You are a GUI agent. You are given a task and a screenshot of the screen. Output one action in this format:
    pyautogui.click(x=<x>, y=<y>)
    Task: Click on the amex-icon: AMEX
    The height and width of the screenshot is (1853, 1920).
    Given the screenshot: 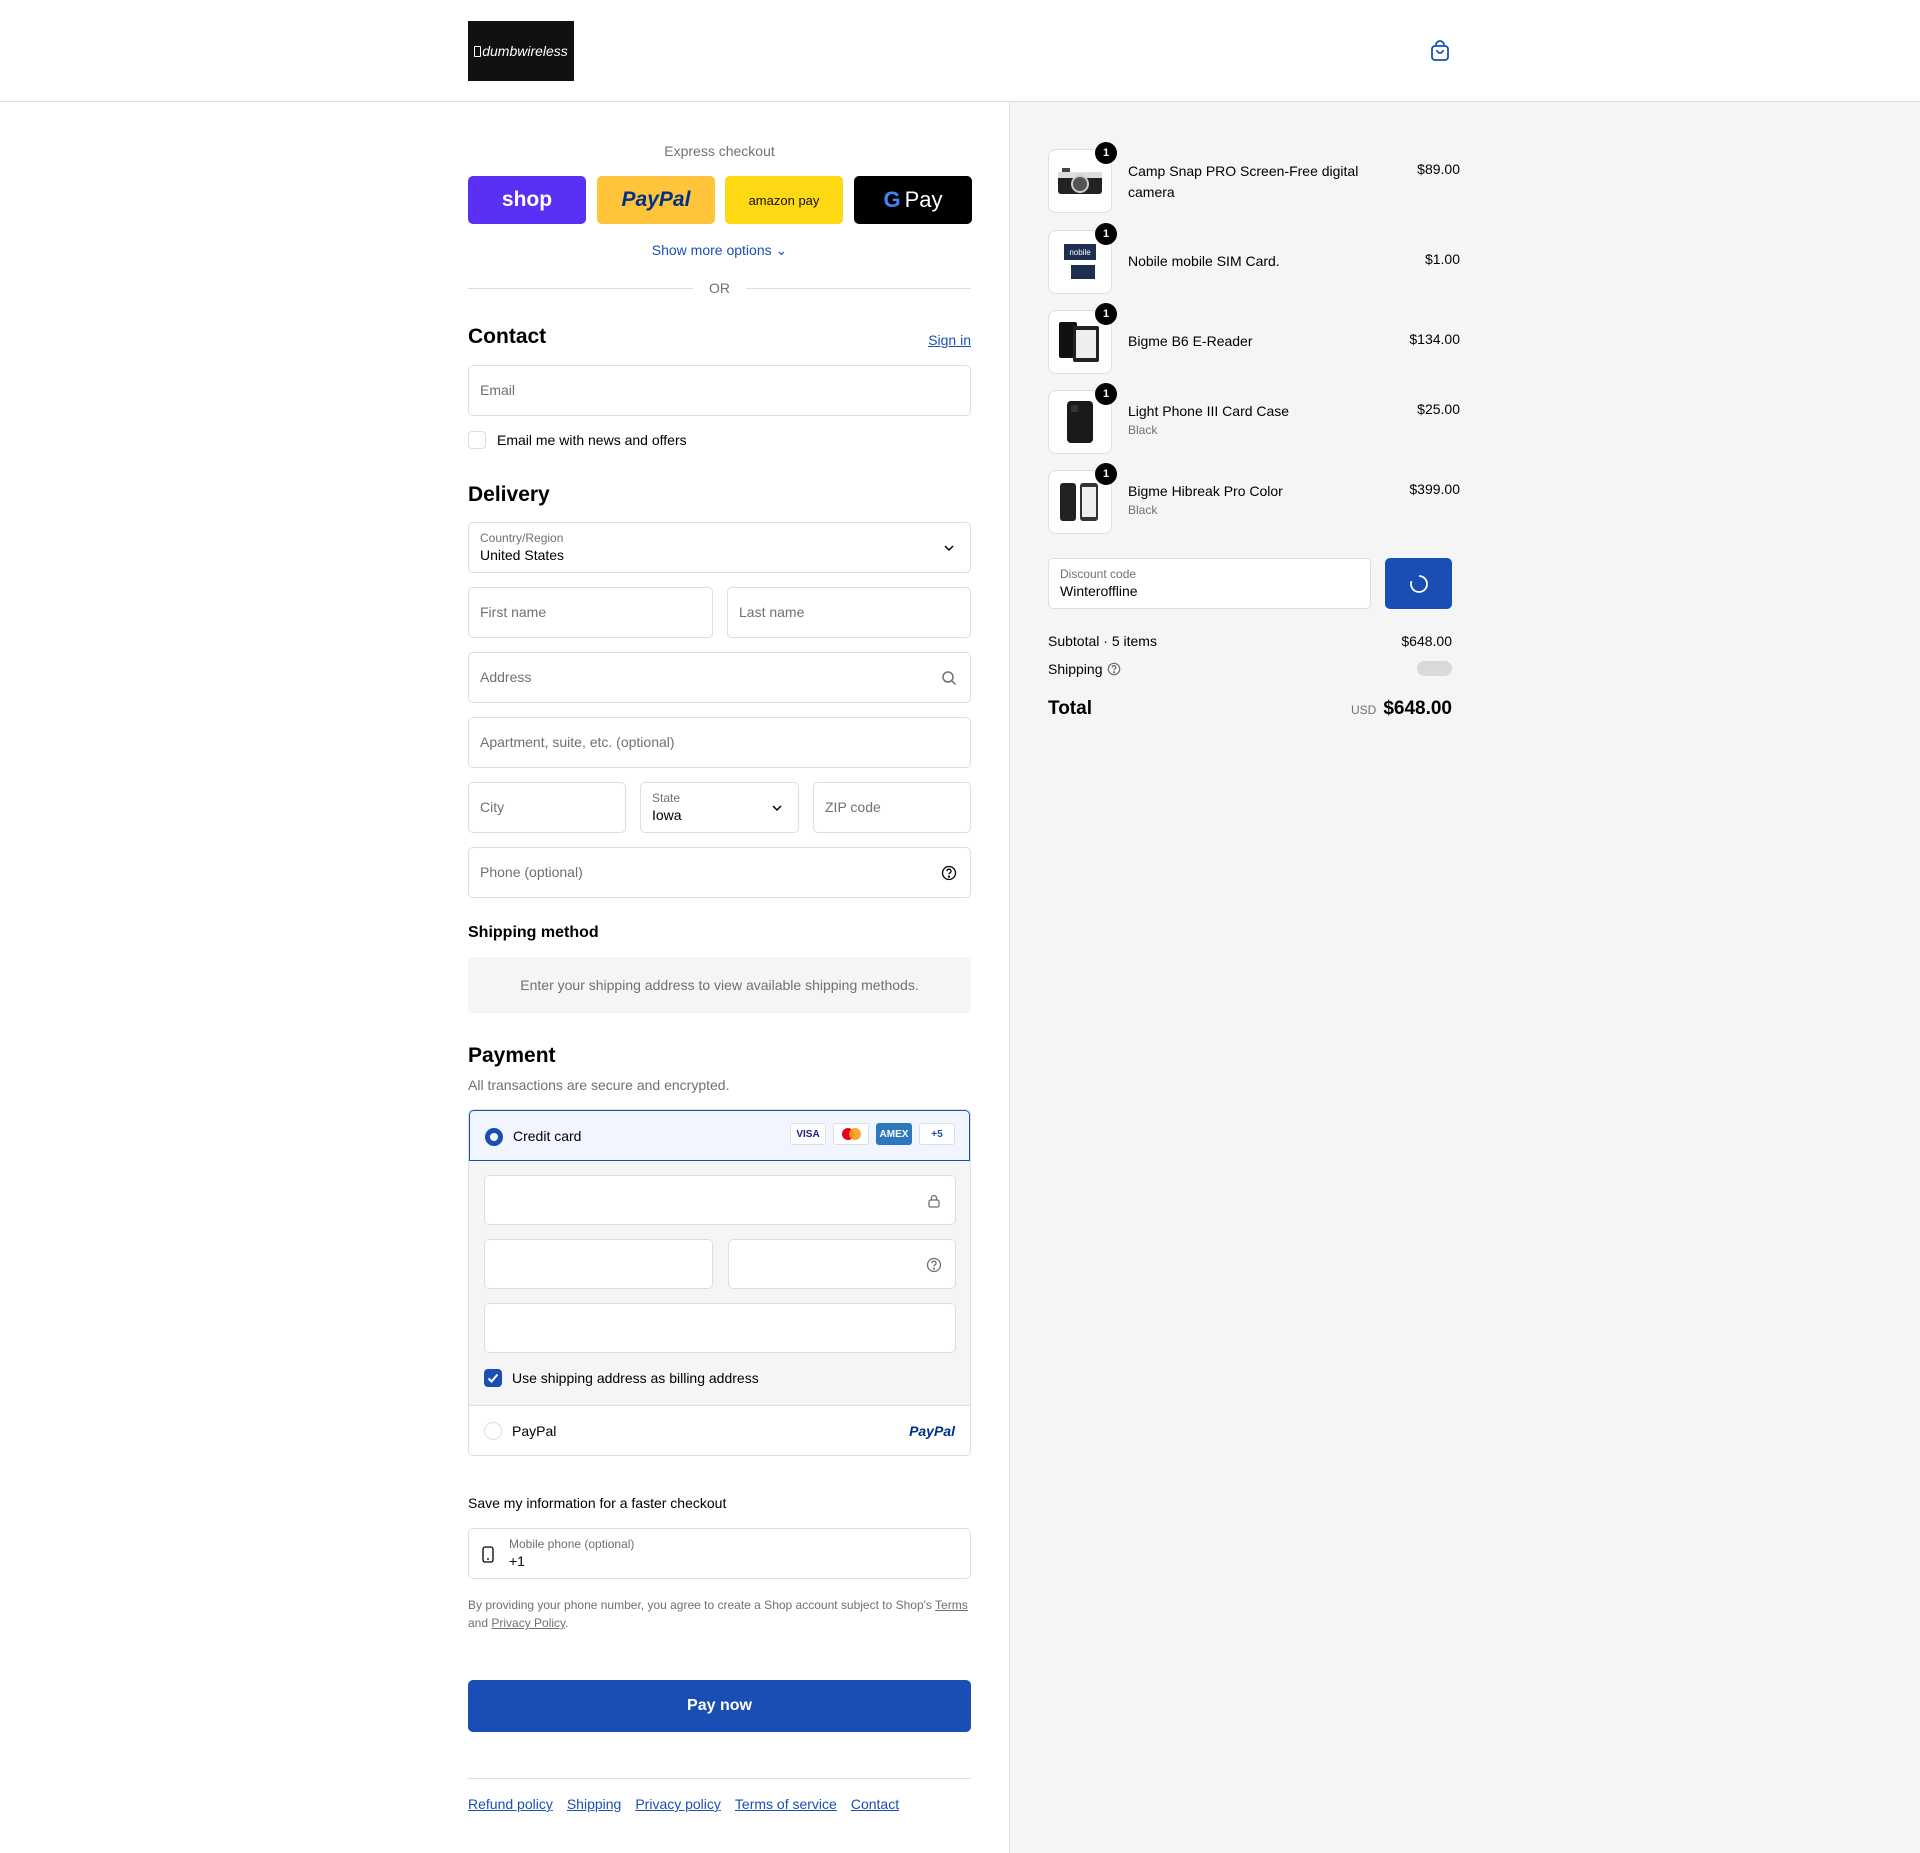 What is the action you would take?
    pyautogui.click(x=894, y=1134)
    